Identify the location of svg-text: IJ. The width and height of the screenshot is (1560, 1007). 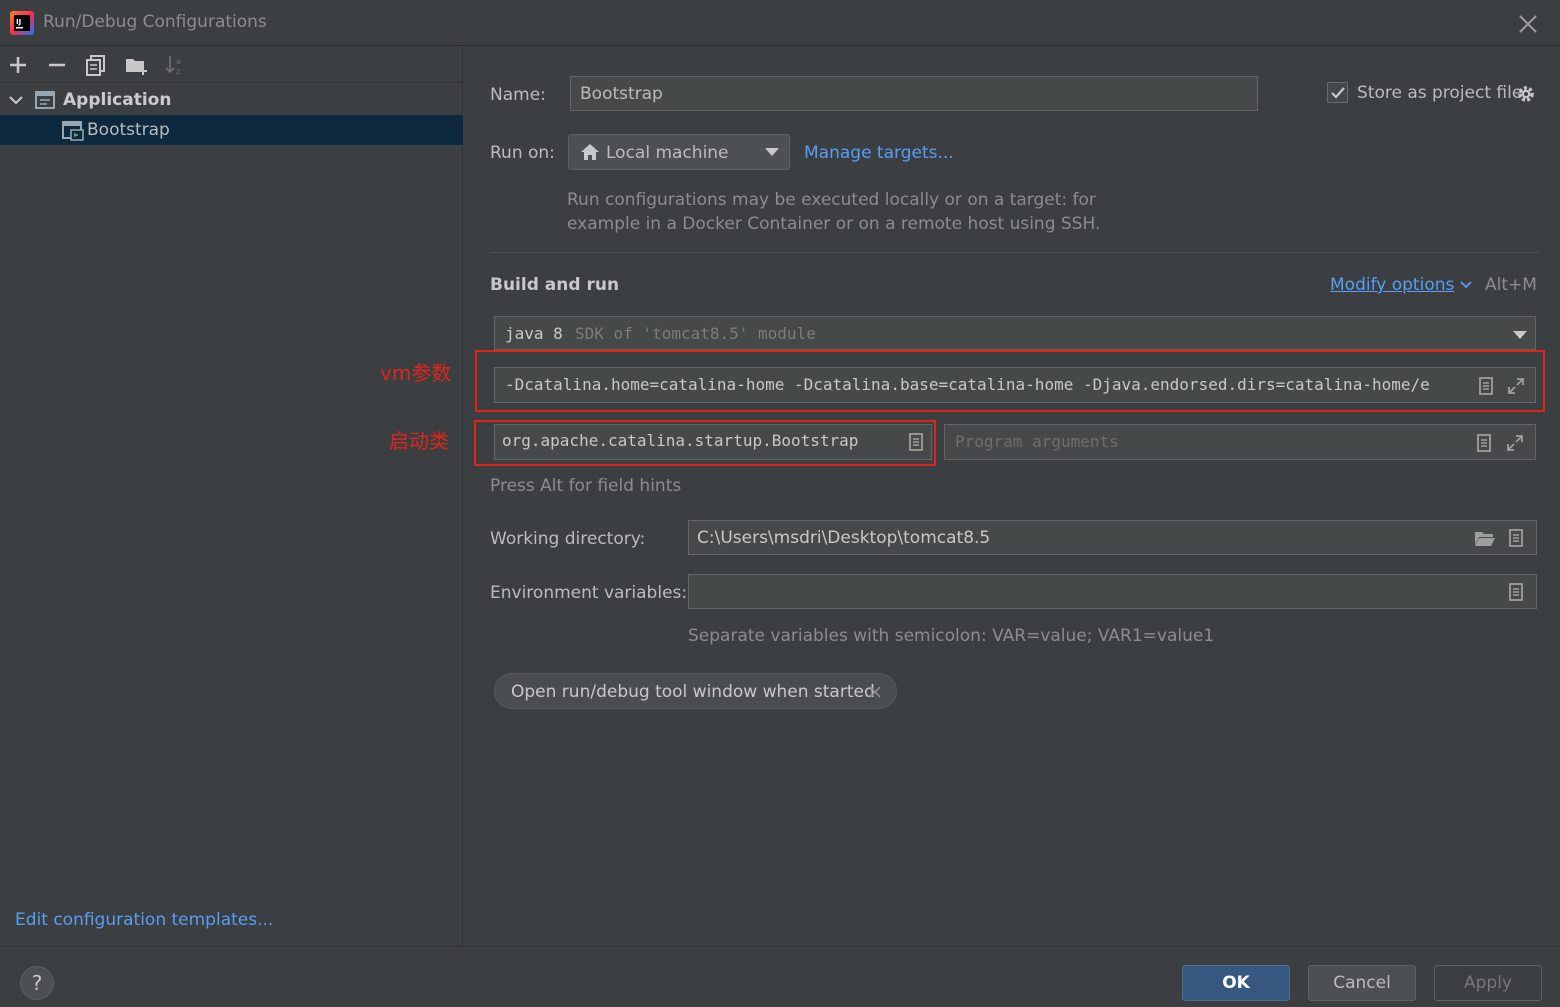
(18, 22).